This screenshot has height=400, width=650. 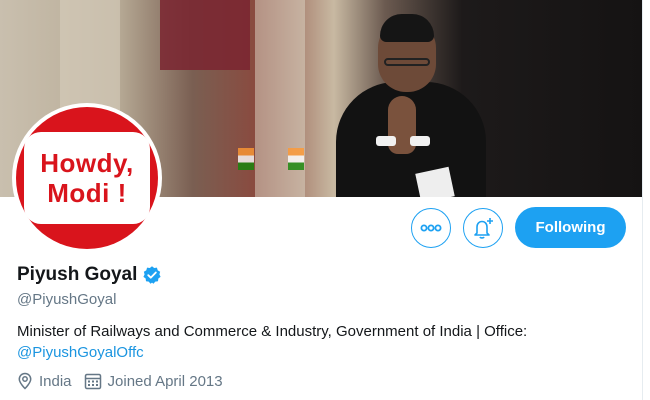 I want to click on profile-location: India, so click(x=44, y=381).